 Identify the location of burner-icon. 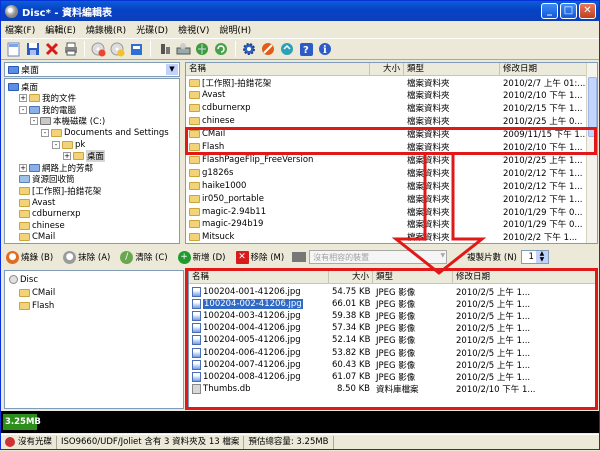
(183, 49).